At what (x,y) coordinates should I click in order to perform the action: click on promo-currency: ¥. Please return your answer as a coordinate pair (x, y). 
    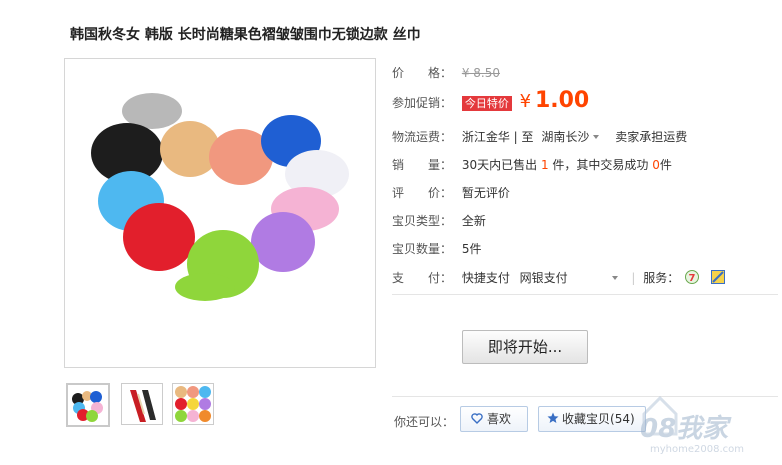
    Looking at the image, I should click on (525, 101).